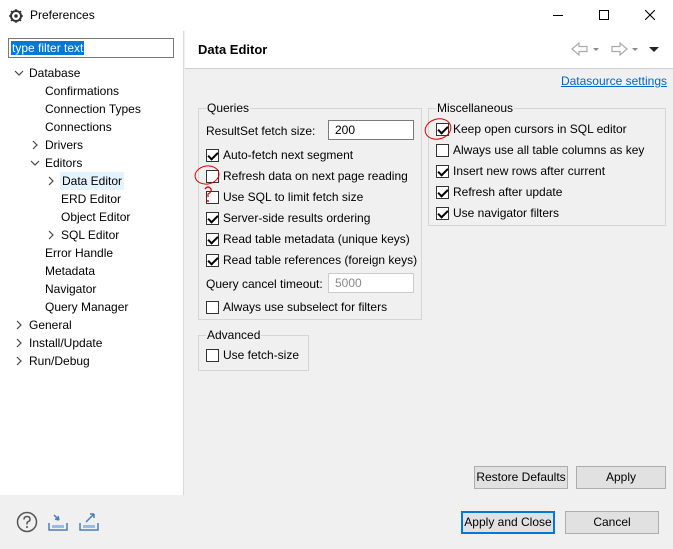  Describe the element at coordinates (371, 130) in the screenshot. I see `fetch-size-input: 200` at that location.